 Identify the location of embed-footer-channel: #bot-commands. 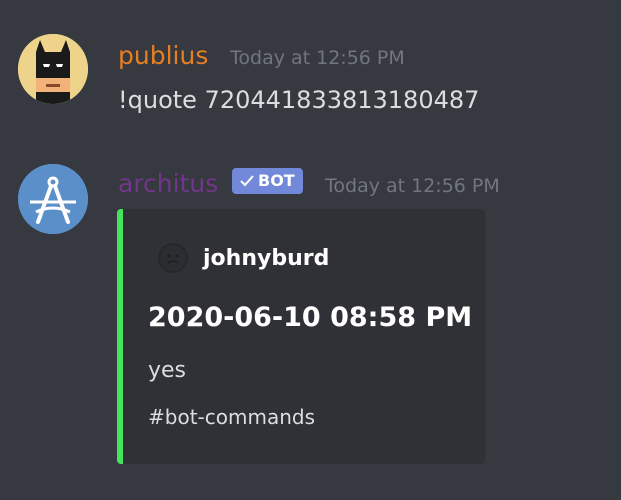
(231, 417).